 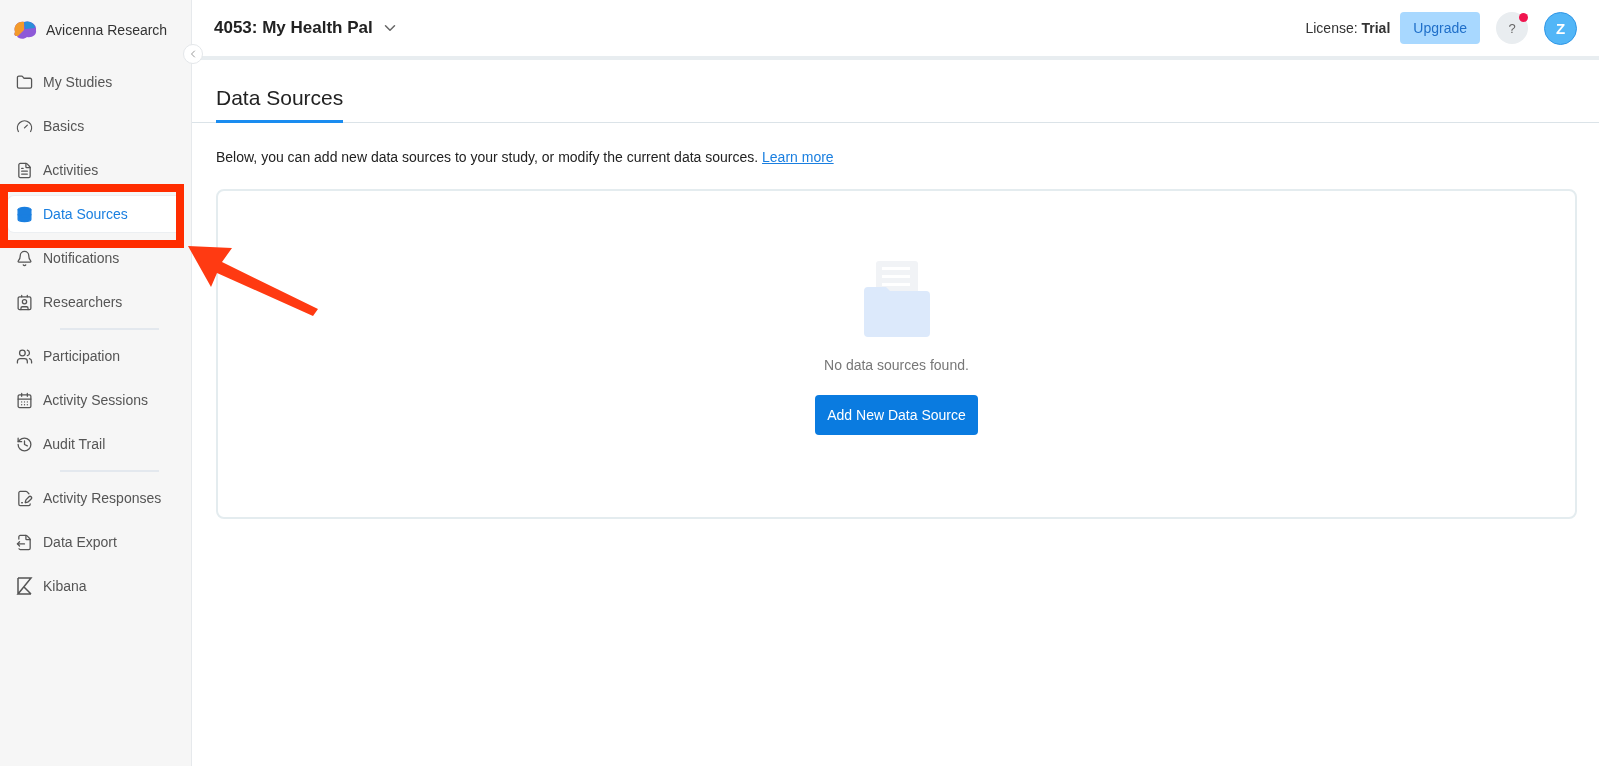 I want to click on signed-document-icon, so click(x=24, y=498).